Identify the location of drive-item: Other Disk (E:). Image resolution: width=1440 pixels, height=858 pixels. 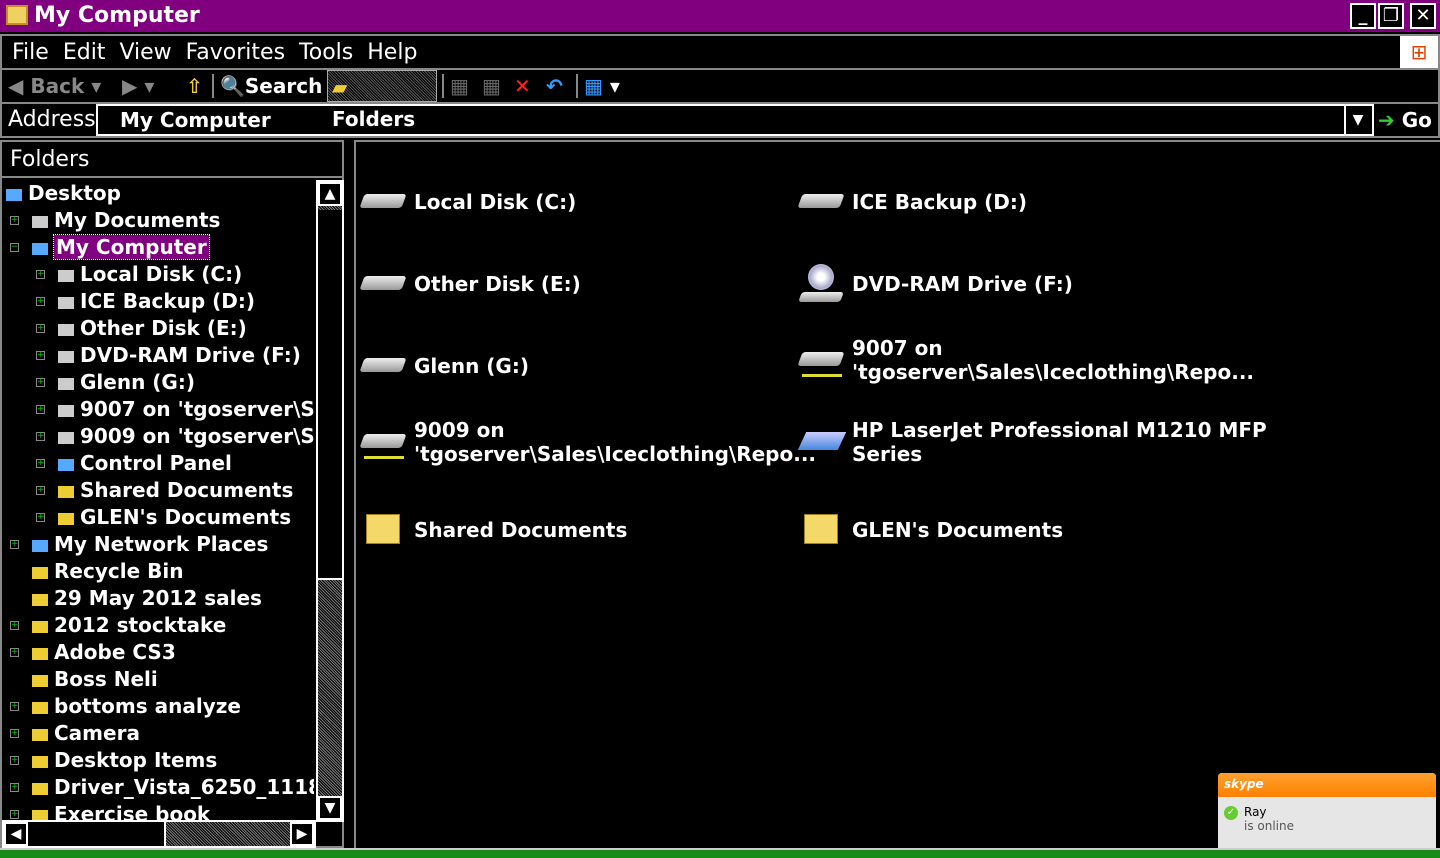
(470, 284).